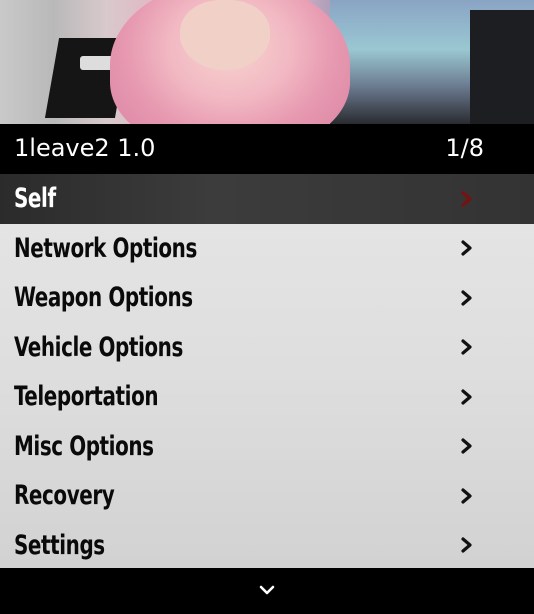 This screenshot has width=534, height=614. I want to click on menu-item-recovery: Recovery, so click(267, 496).